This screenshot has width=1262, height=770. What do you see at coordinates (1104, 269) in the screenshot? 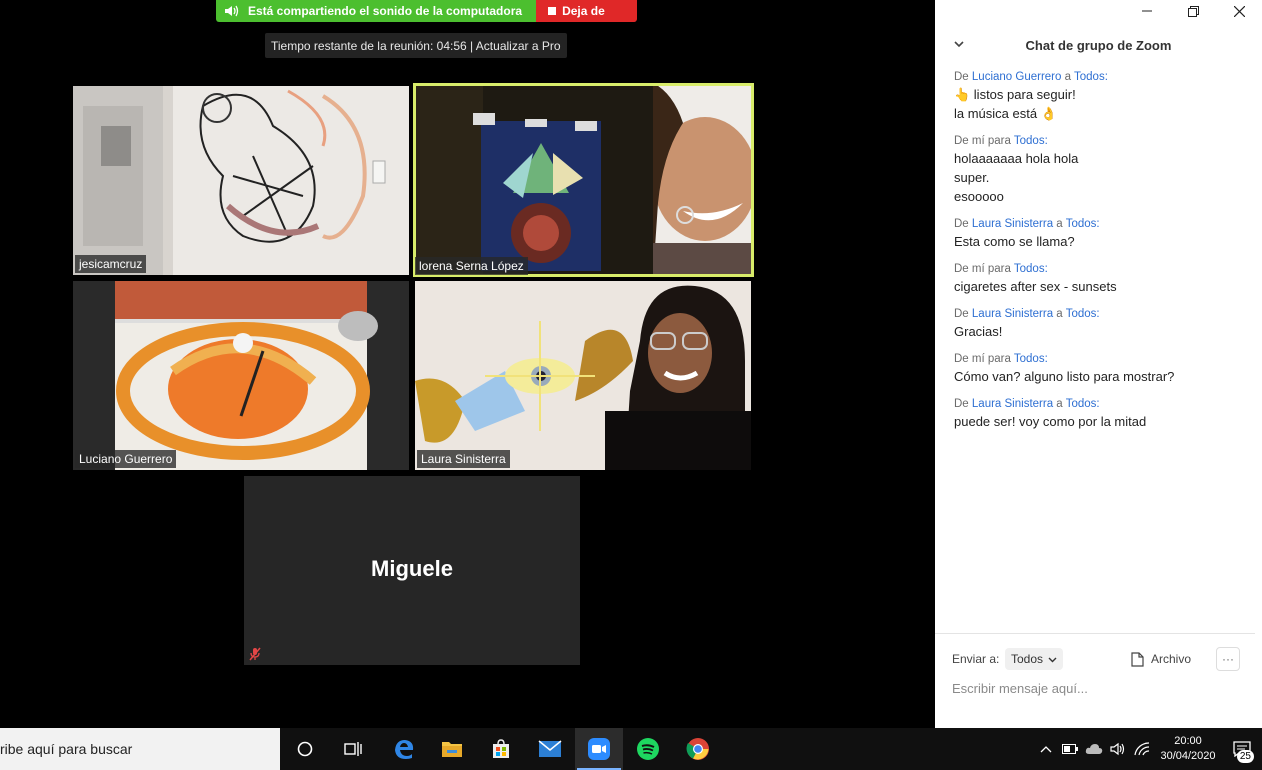
I see `message-meta: De mí para Todos:` at bounding box center [1104, 269].